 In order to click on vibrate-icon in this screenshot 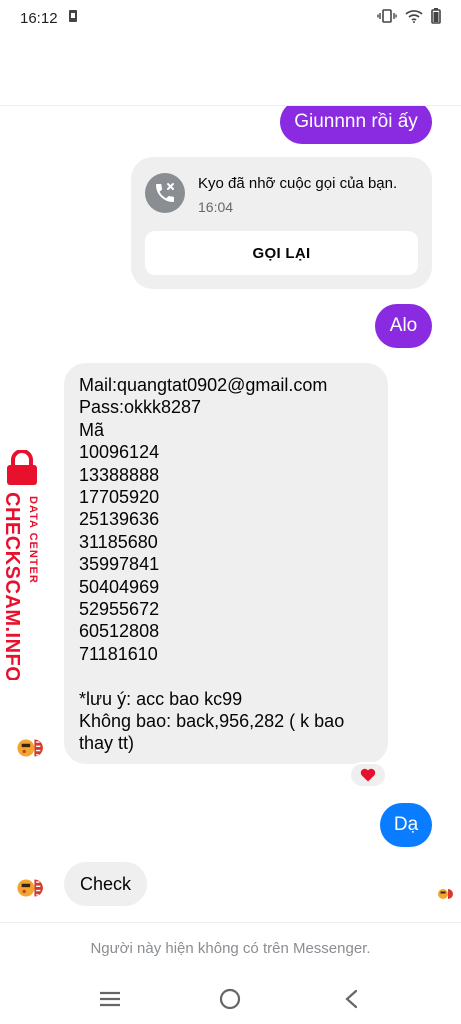, I will do `click(387, 18)`.